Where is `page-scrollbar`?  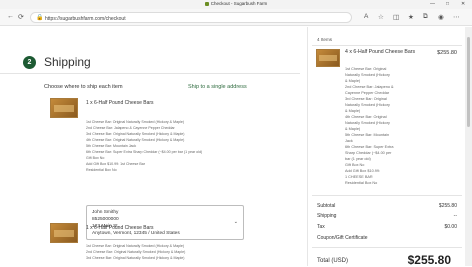
page-scrollbar is located at coordinates (468, 146).